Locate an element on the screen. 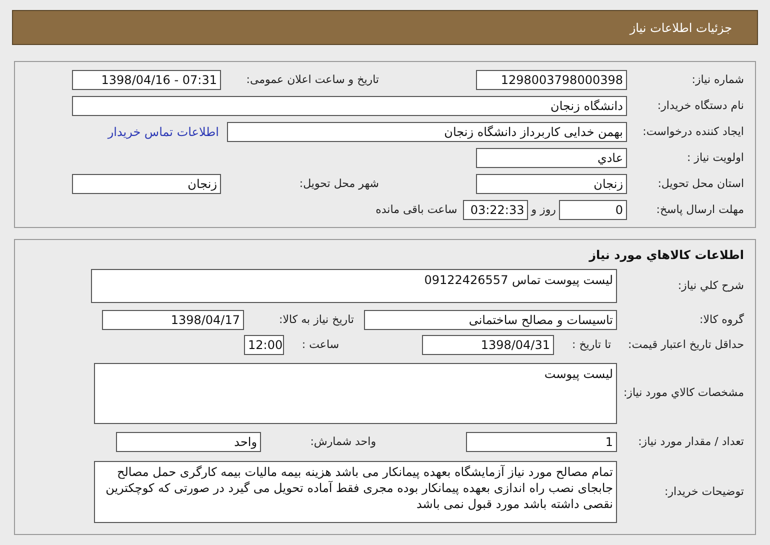  input-field: 1398/04/17 is located at coordinates (173, 320).